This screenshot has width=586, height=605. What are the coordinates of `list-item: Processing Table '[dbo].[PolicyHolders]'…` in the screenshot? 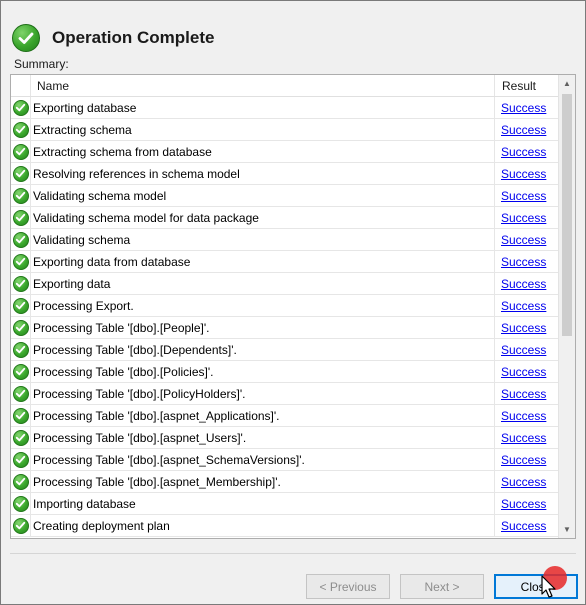 It's located at (285, 394).